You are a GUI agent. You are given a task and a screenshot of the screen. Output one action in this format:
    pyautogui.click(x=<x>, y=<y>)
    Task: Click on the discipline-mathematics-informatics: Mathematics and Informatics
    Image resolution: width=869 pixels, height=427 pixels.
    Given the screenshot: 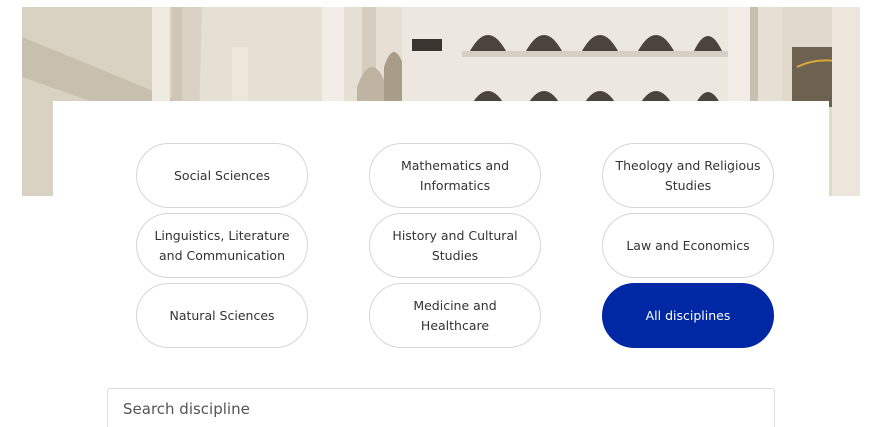 What is the action you would take?
    pyautogui.click(x=455, y=175)
    